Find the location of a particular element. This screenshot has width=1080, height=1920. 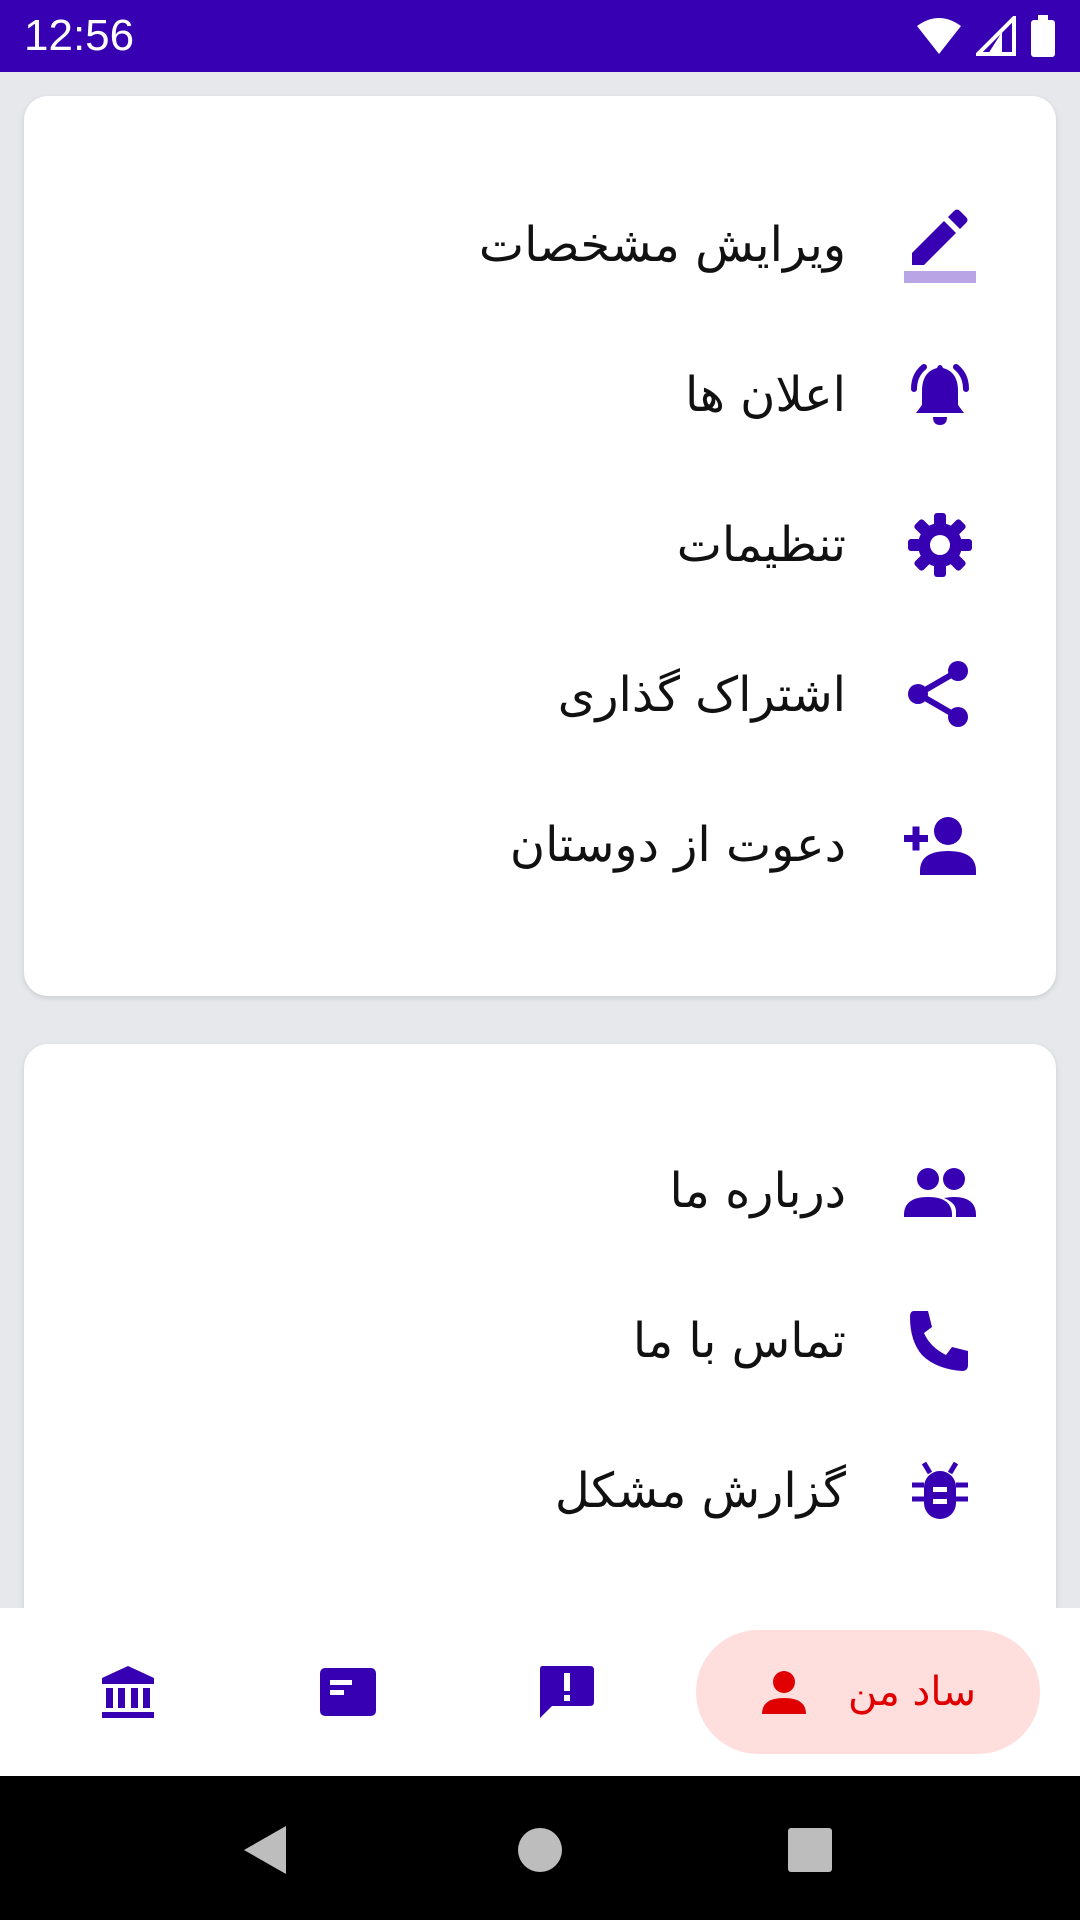

status-icons is located at coordinates (986, 36).